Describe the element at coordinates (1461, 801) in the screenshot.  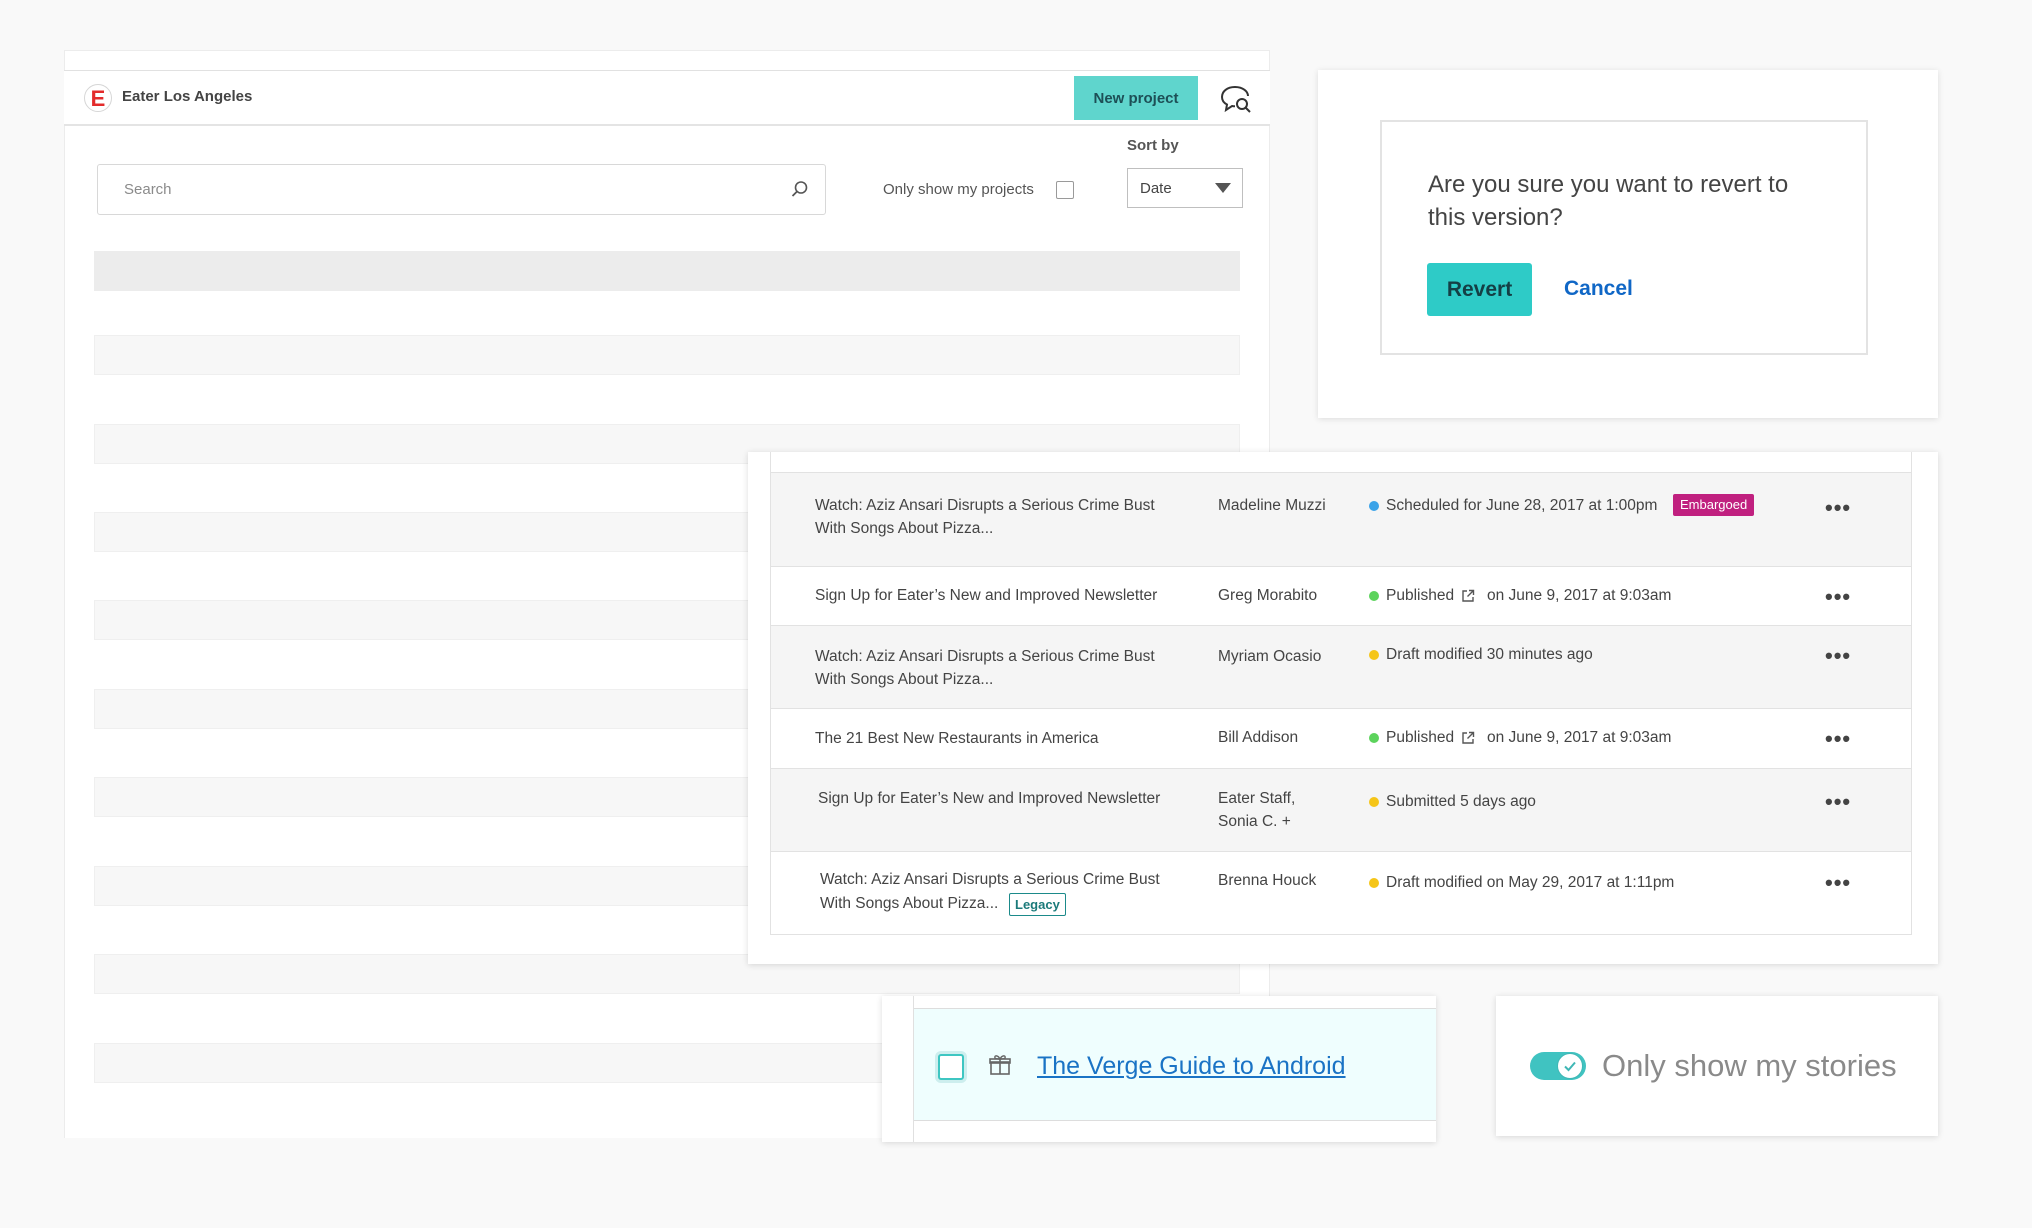
I see `story-status: Submitted 5 days ago` at that location.